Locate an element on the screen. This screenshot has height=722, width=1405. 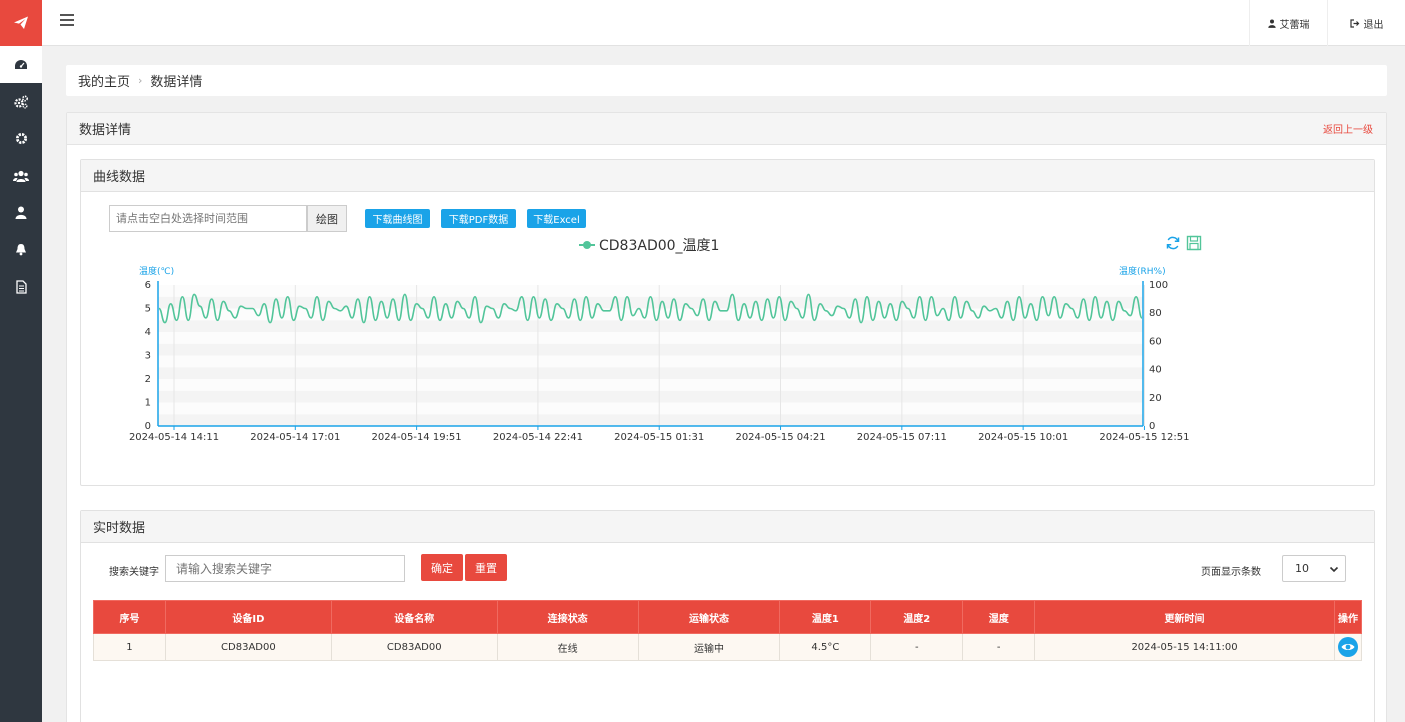
column-header: 温度2 is located at coordinates (917, 617).